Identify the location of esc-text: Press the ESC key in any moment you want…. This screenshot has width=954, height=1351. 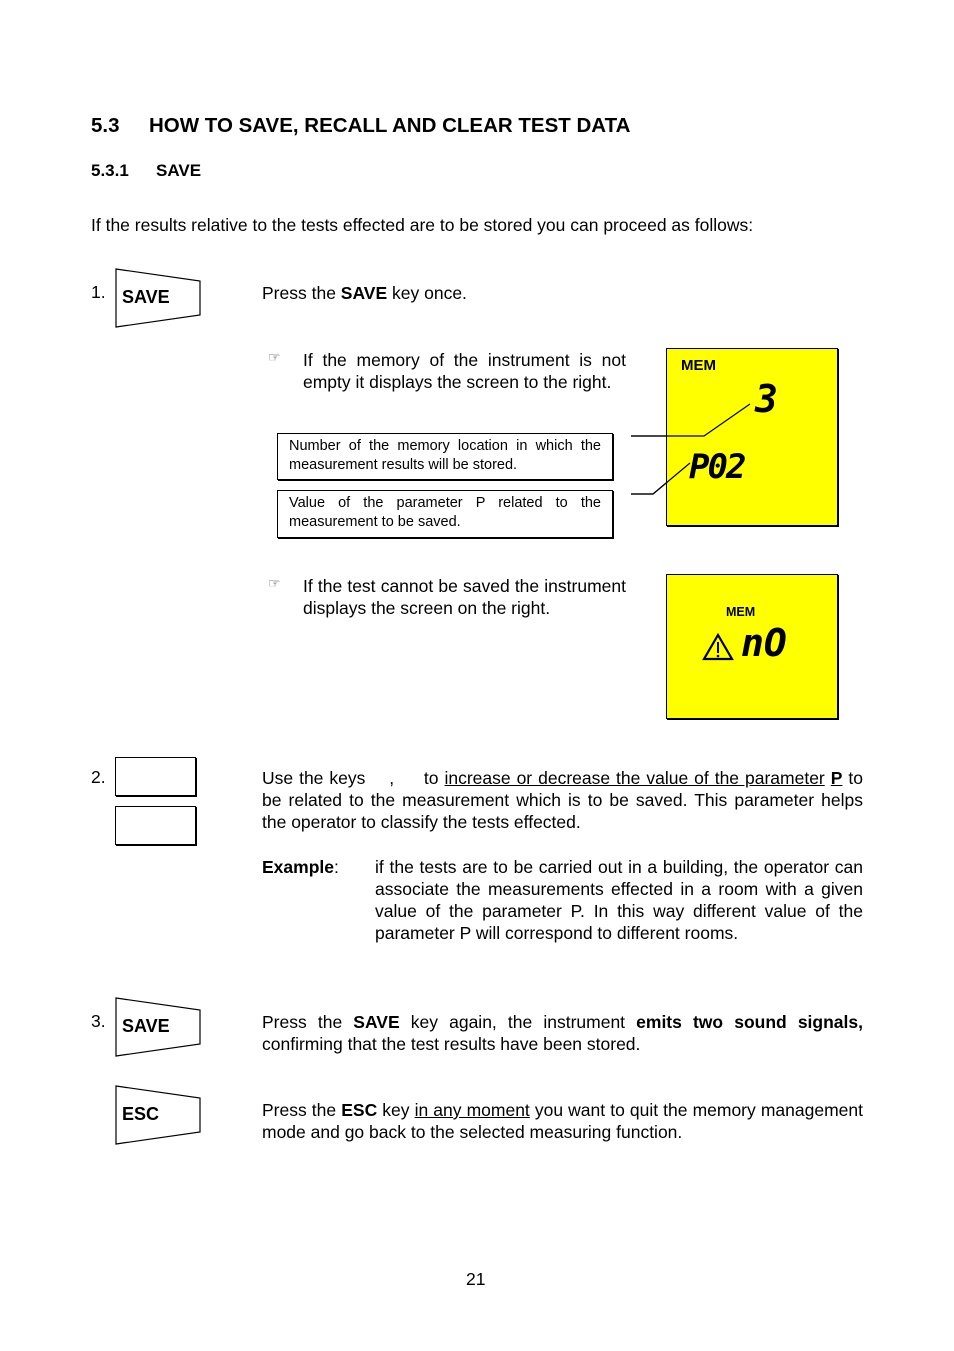
(562, 1121).